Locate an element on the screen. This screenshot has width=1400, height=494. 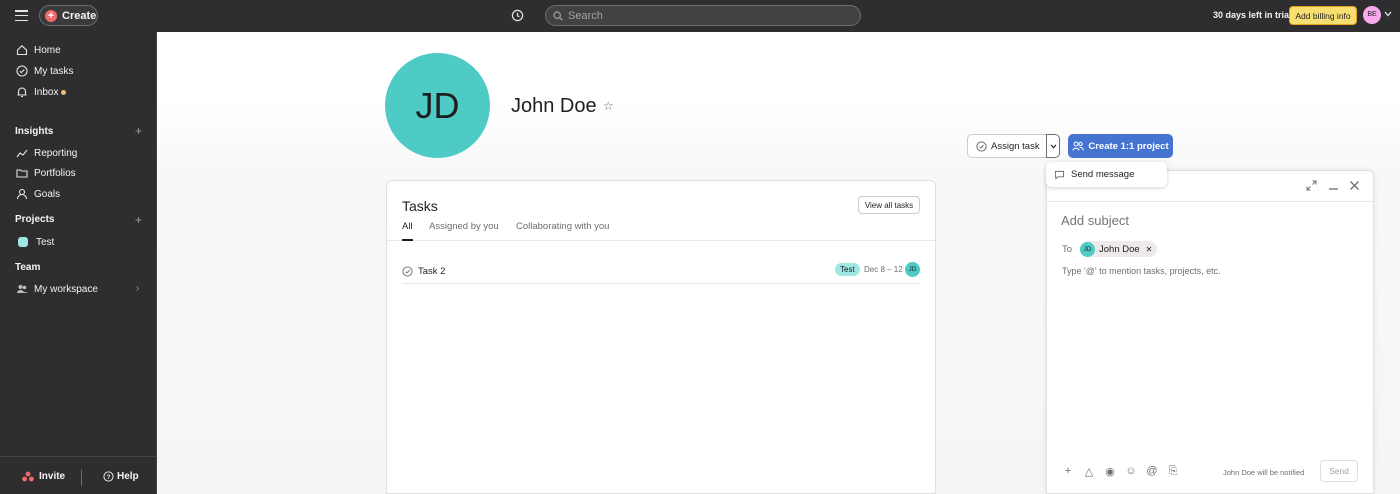
folder-icon is located at coordinates (22, 173).